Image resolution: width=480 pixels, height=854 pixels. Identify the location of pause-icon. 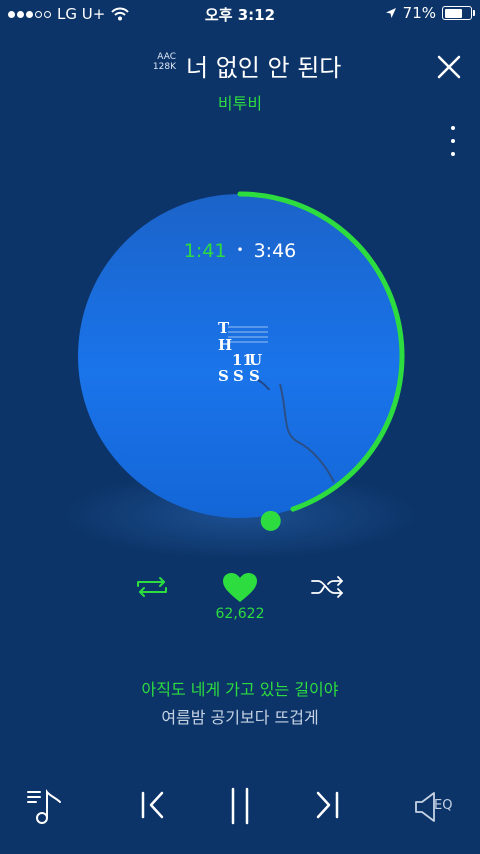
(240, 806).